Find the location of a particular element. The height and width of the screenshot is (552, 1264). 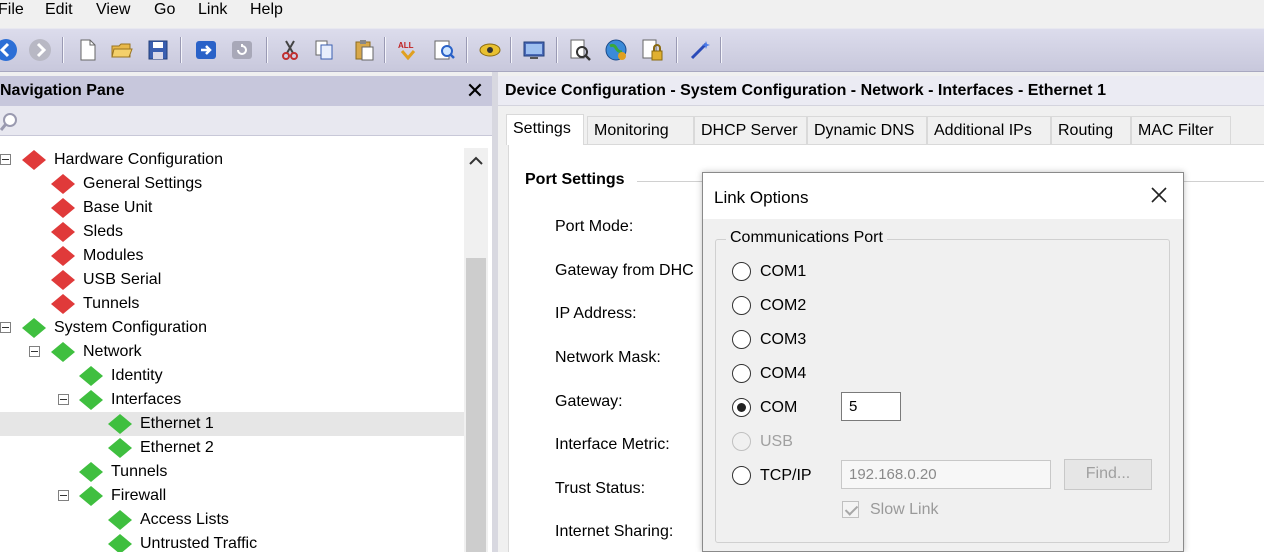

port-mode-label: Port Mode: is located at coordinates (594, 226).